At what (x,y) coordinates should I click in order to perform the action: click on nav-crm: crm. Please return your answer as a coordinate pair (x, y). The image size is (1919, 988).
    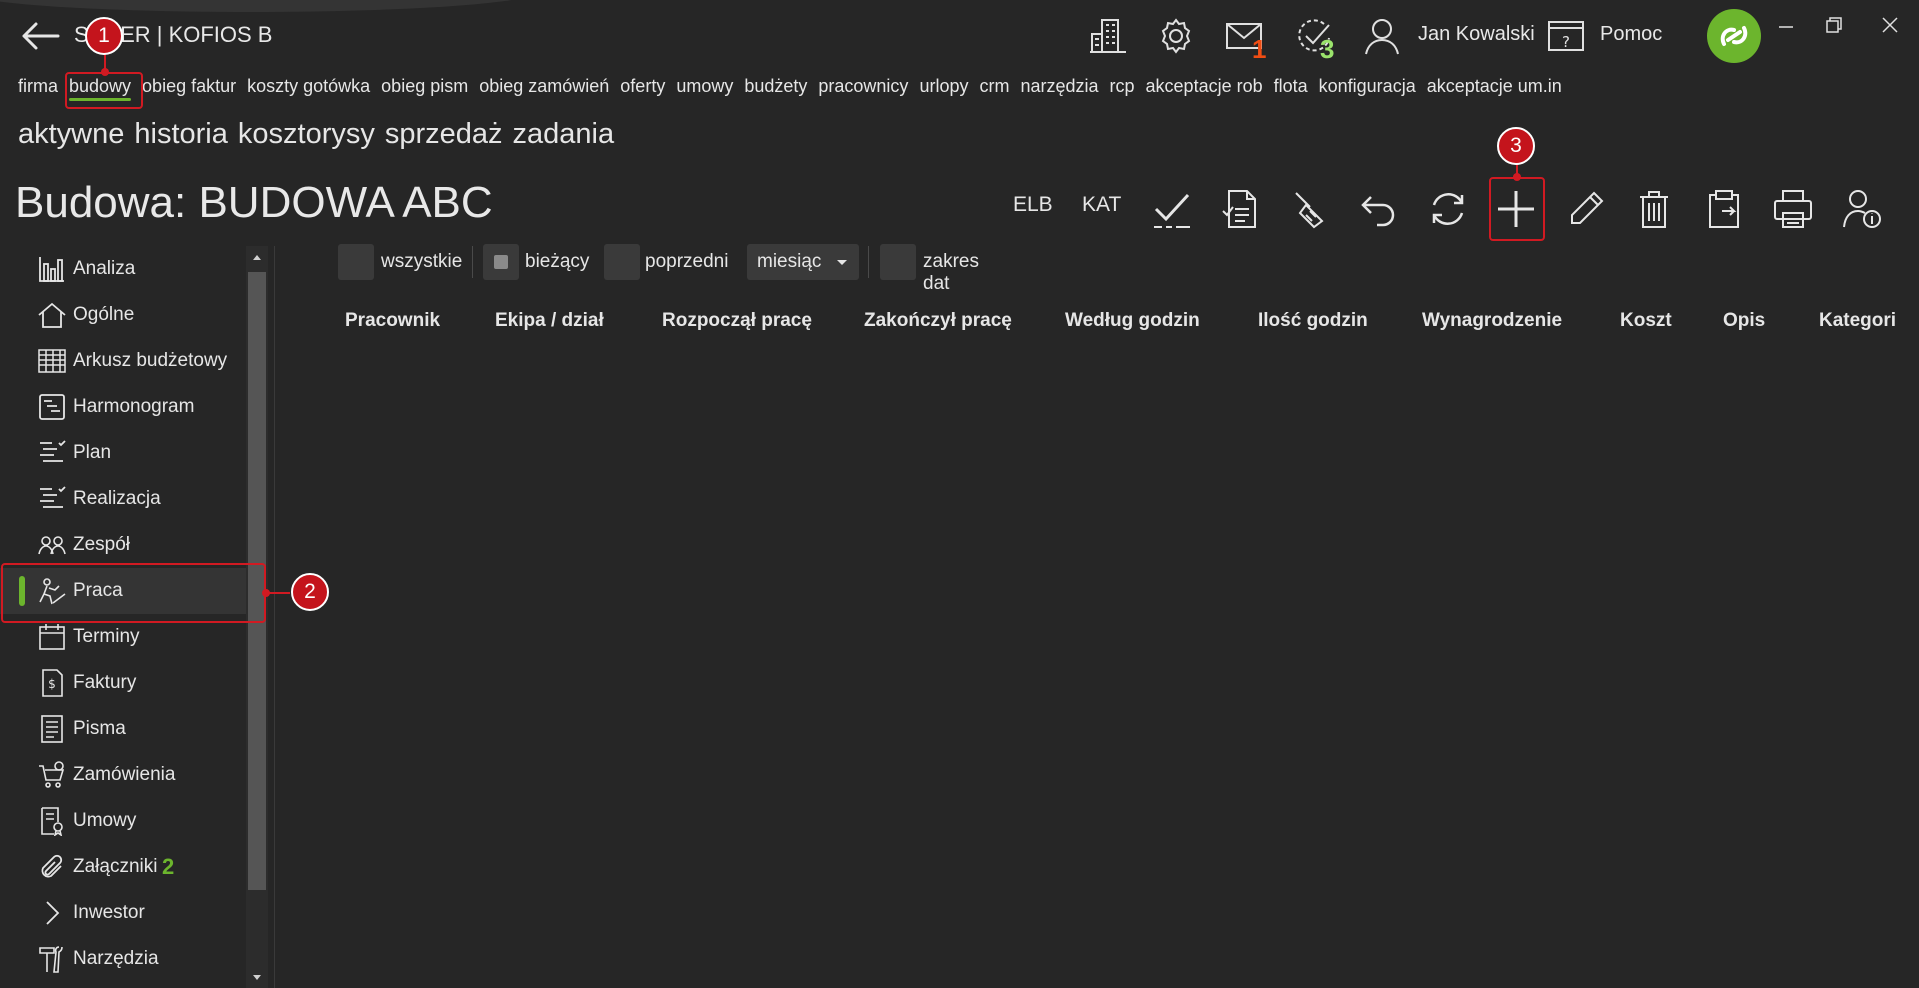
    Looking at the image, I should click on (994, 86).